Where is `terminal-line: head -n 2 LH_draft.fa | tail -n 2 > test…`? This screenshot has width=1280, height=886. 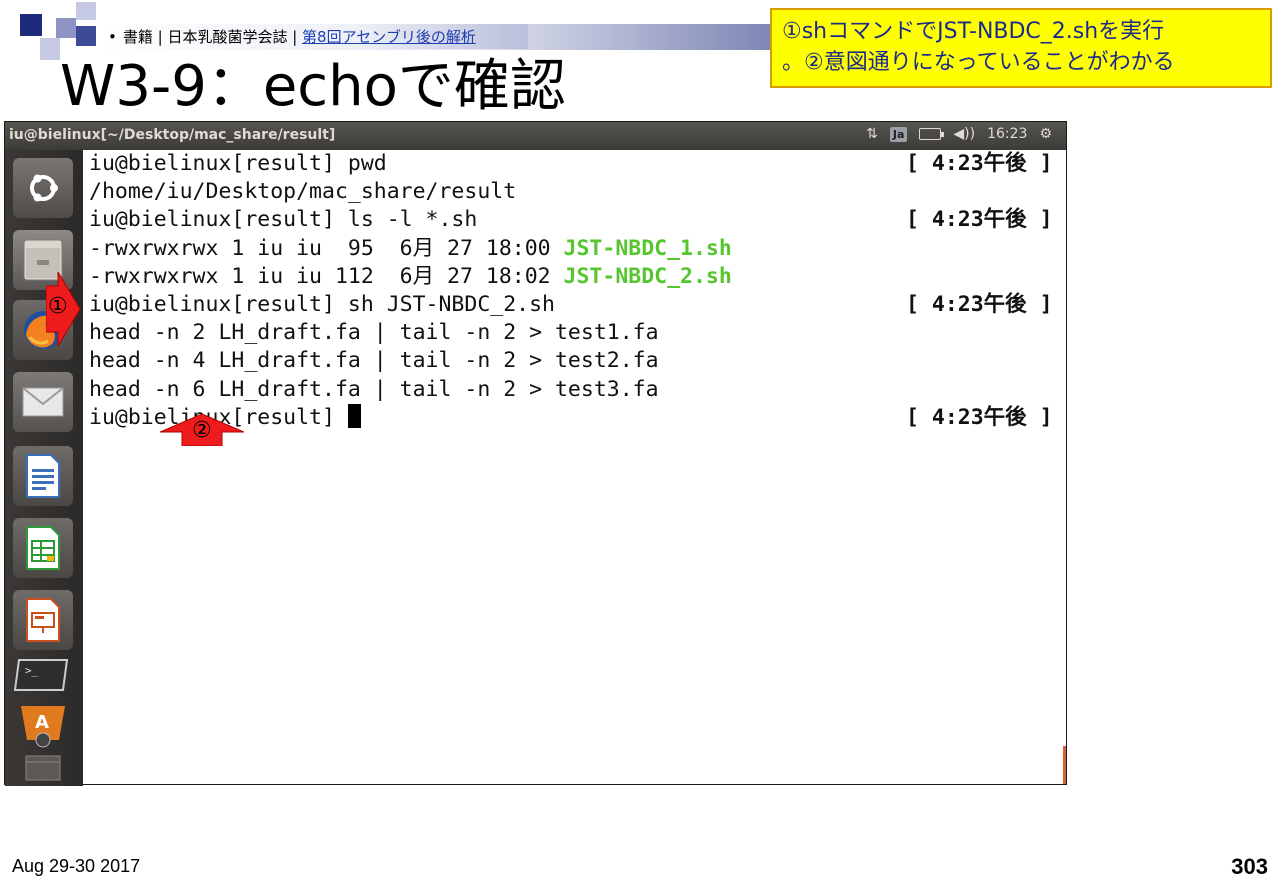 terminal-line: head -n 2 LH_draft.fa | tail -n 2 > test… is located at coordinates (569, 333).